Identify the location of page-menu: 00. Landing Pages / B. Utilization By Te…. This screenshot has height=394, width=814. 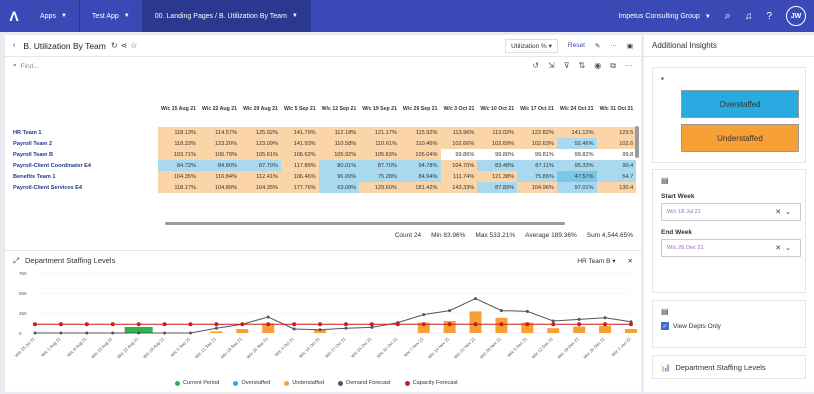
(226, 16).